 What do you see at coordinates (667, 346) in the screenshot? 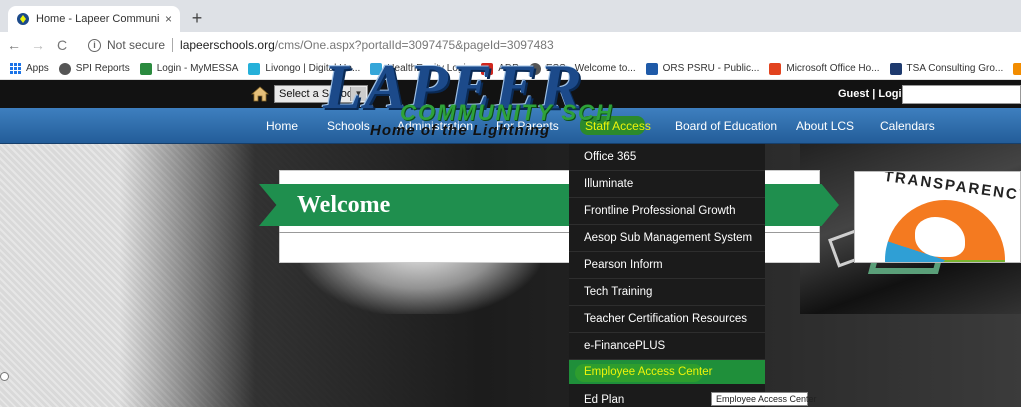
I see `dropdown-item-e-financeplus: e-FinancePLUS` at bounding box center [667, 346].